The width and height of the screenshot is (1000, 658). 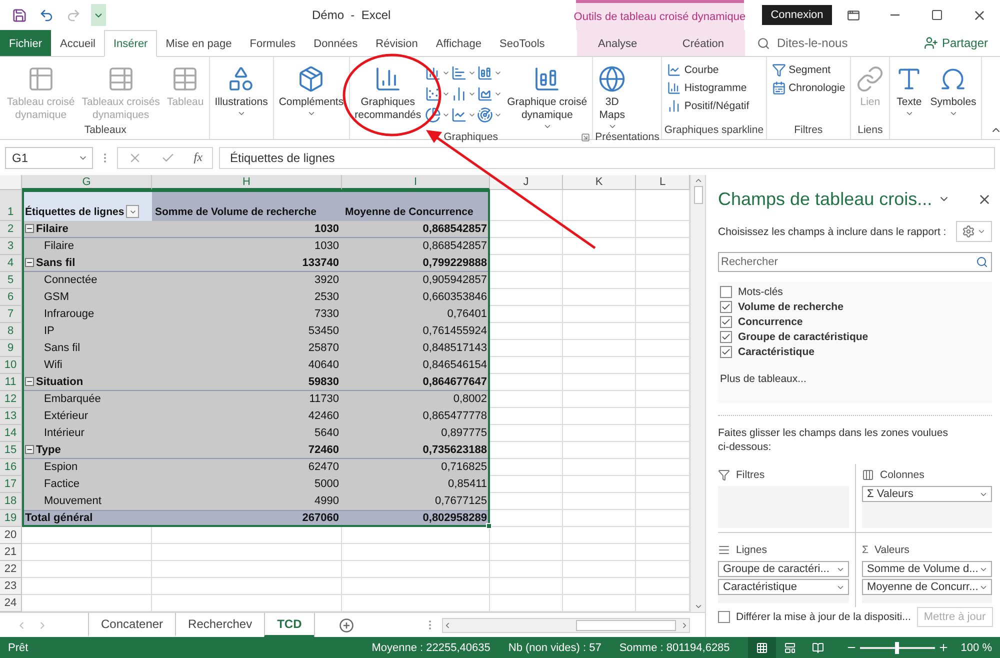 What do you see at coordinates (526, 182) in the screenshot?
I see `column-header: J` at bounding box center [526, 182].